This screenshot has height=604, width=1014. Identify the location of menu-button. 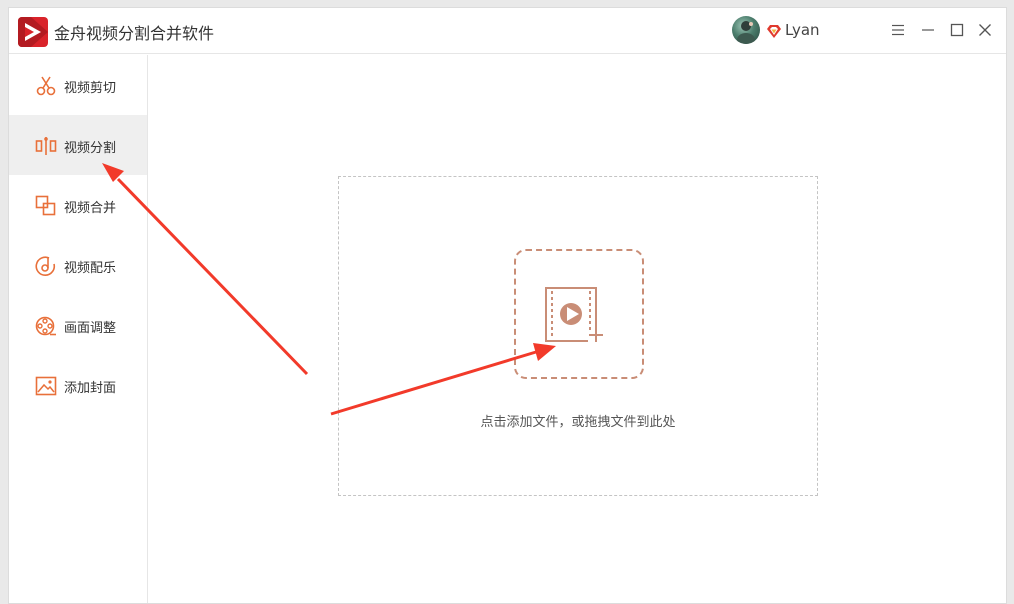
(898, 30).